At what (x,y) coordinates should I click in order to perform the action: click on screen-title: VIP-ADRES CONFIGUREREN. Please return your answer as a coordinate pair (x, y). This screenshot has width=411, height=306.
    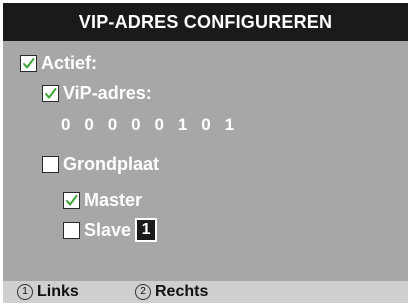
    Looking at the image, I should click on (205, 22).